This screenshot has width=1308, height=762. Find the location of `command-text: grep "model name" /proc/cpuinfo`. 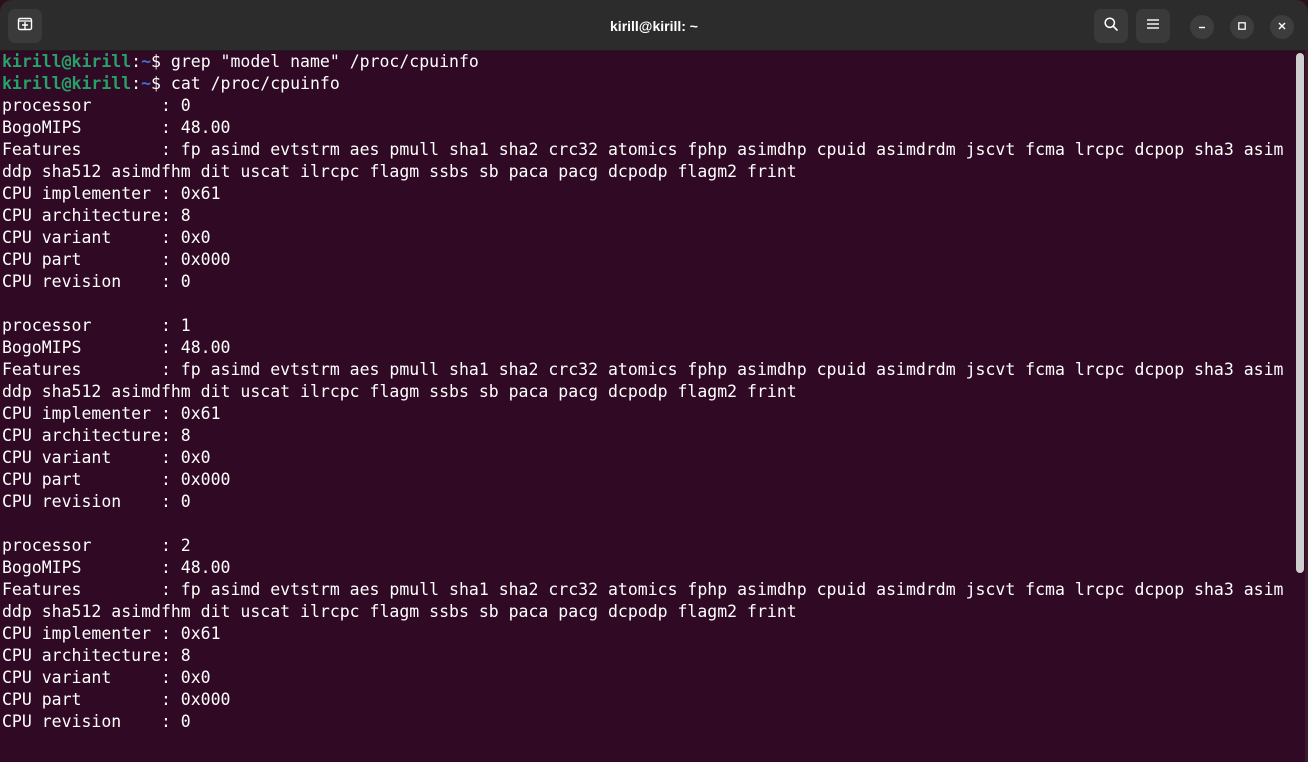

command-text: grep "model name" /proc/cpuinfo is located at coordinates (324, 61).